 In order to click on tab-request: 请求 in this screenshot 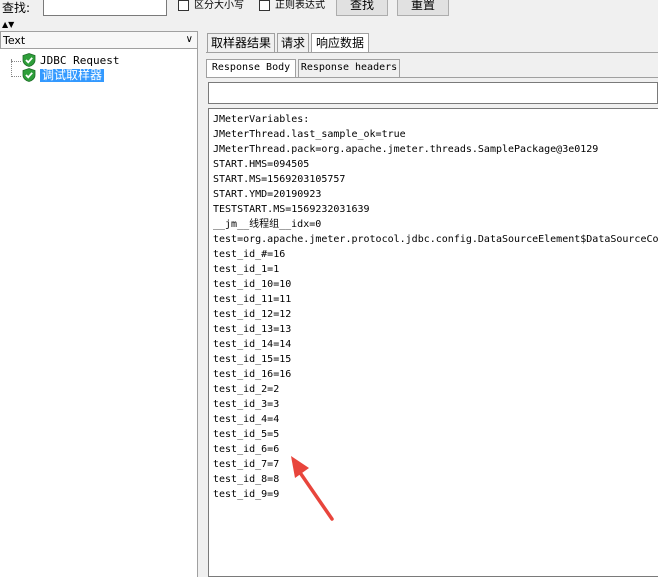, I will do `click(293, 43)`.